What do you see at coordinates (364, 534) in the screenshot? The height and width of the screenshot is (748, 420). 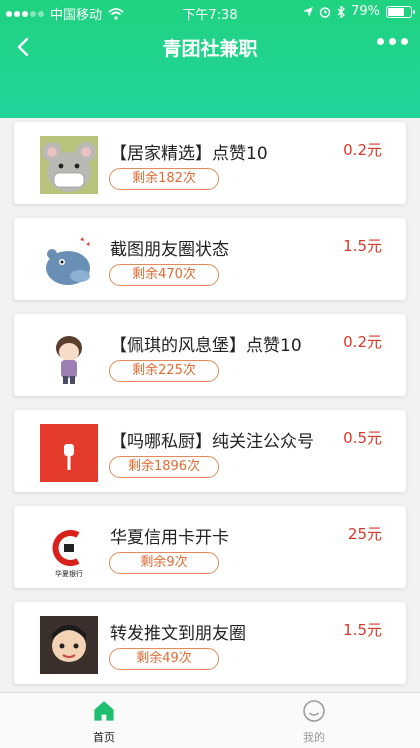 I see `task-price: 25元` at bounding box center [364, 534].